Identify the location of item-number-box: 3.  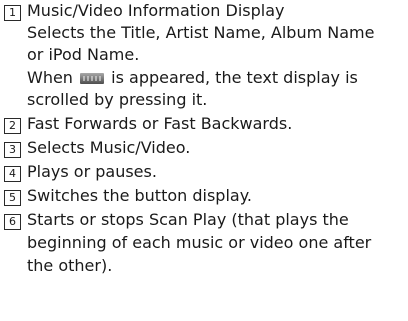
(12, 150).